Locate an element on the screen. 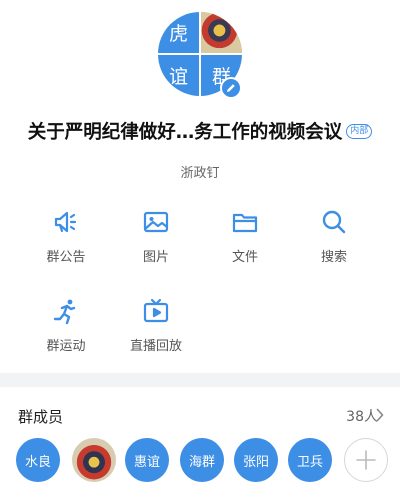 The width and height of the screenshot is (400, 500). fn-label: 群运动 is located at coordinates (66, 346).